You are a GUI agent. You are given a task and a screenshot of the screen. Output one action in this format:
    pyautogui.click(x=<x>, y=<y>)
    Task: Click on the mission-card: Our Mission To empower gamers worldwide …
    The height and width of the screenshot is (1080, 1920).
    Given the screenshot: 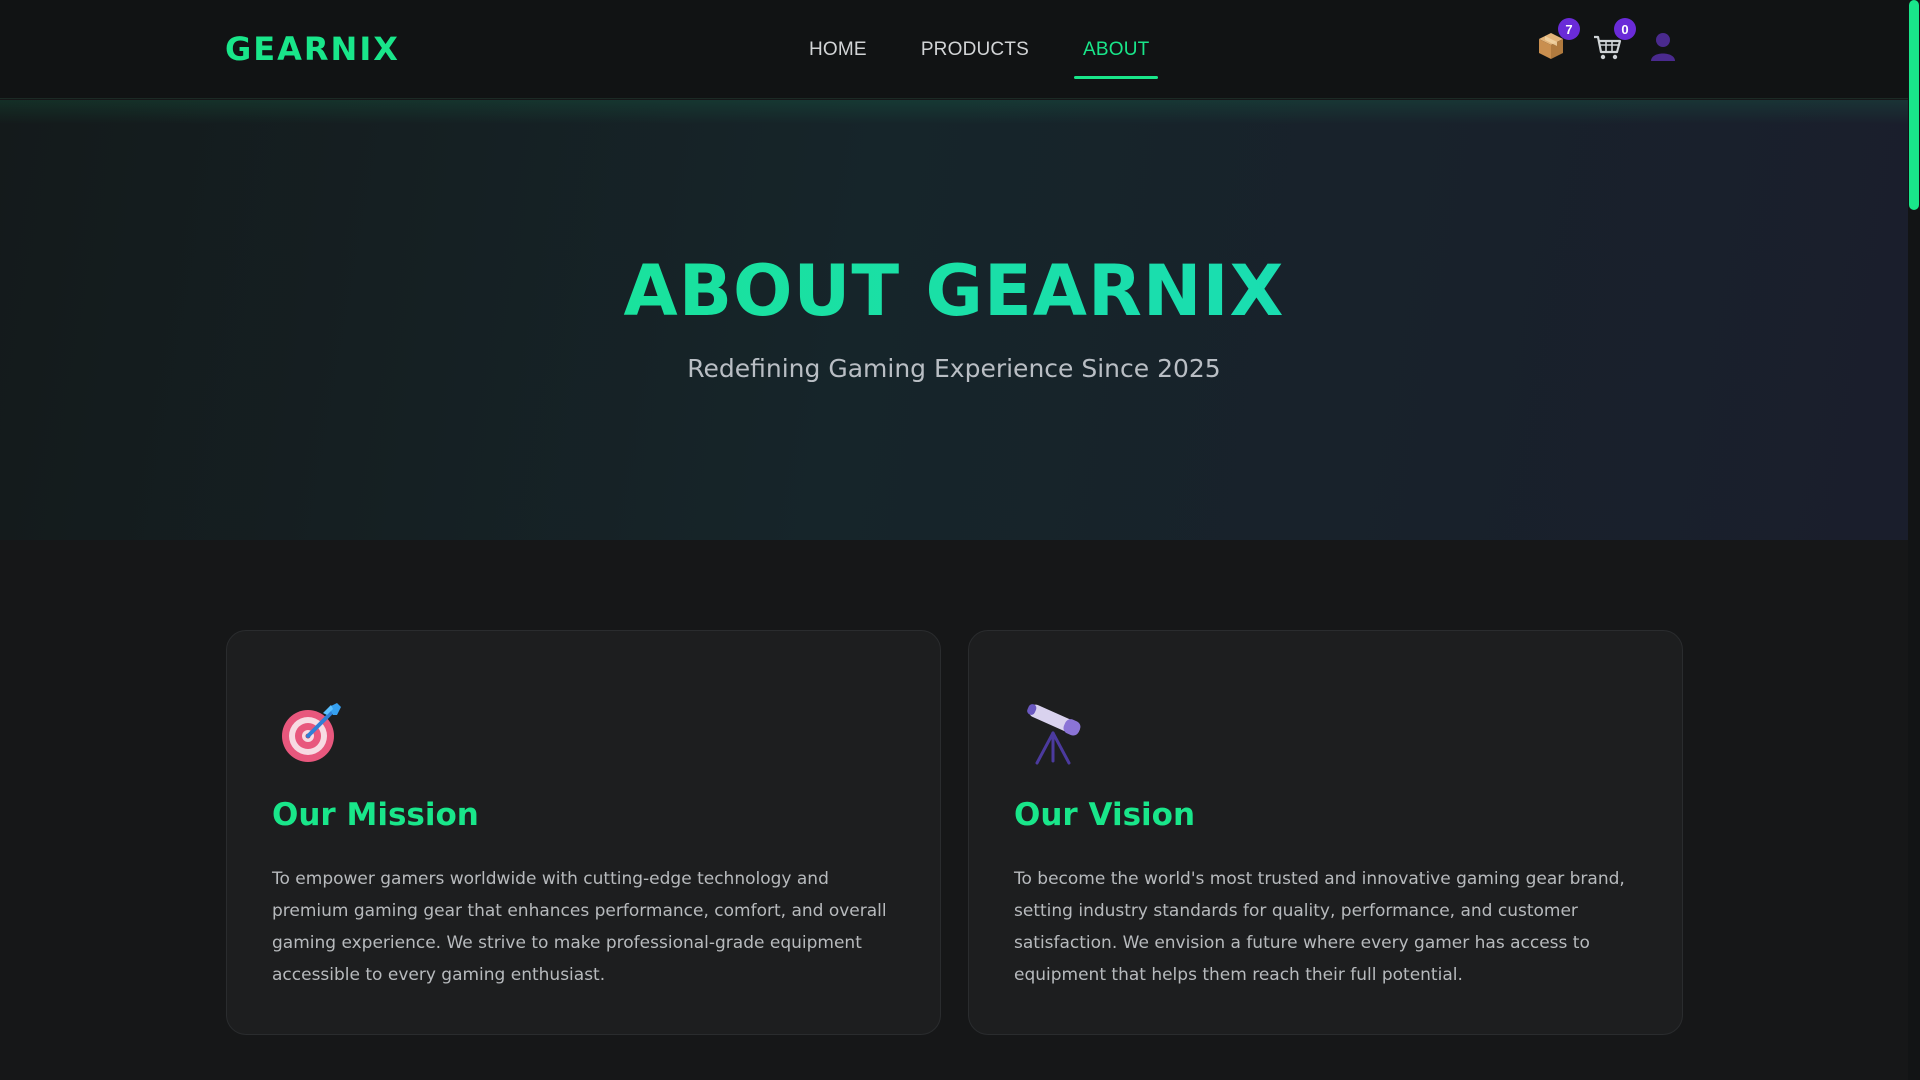 What is the action you would take?
    pyautogui.click(x=583, y=832)
    